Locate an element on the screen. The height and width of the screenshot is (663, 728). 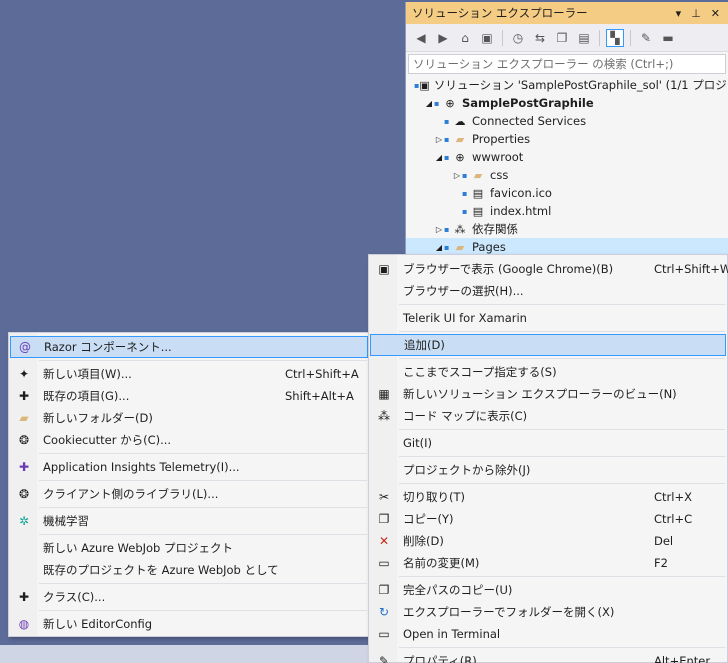
menu-item-shortcut: Ctrl+C is located at coordinates (673, 519).